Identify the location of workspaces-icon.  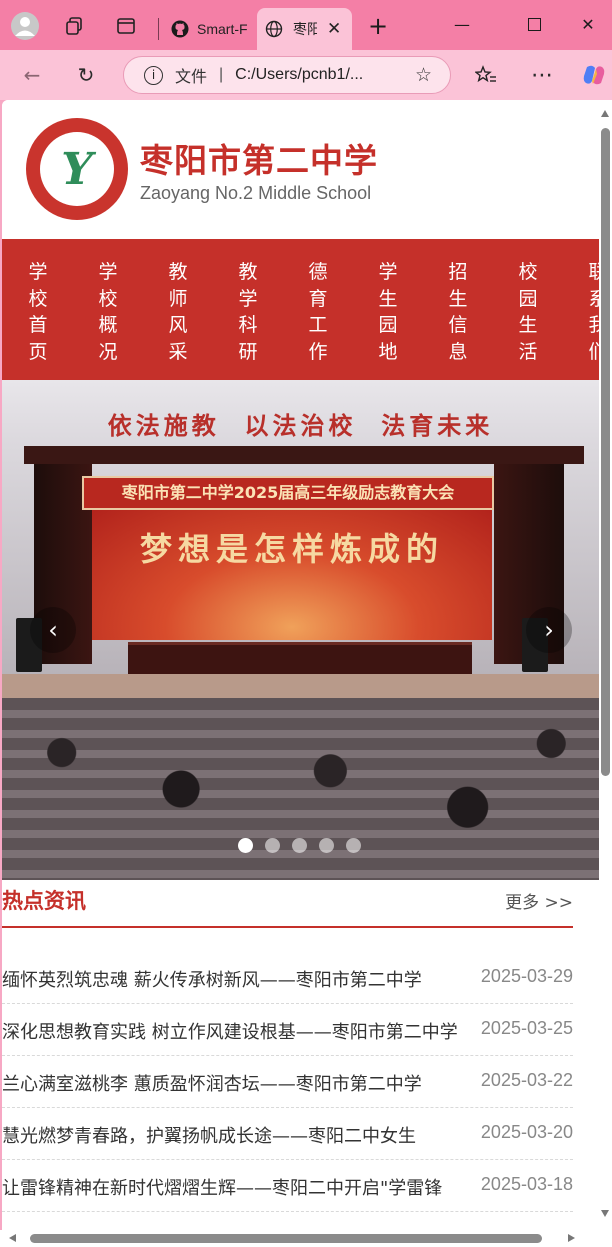
(74, 26).